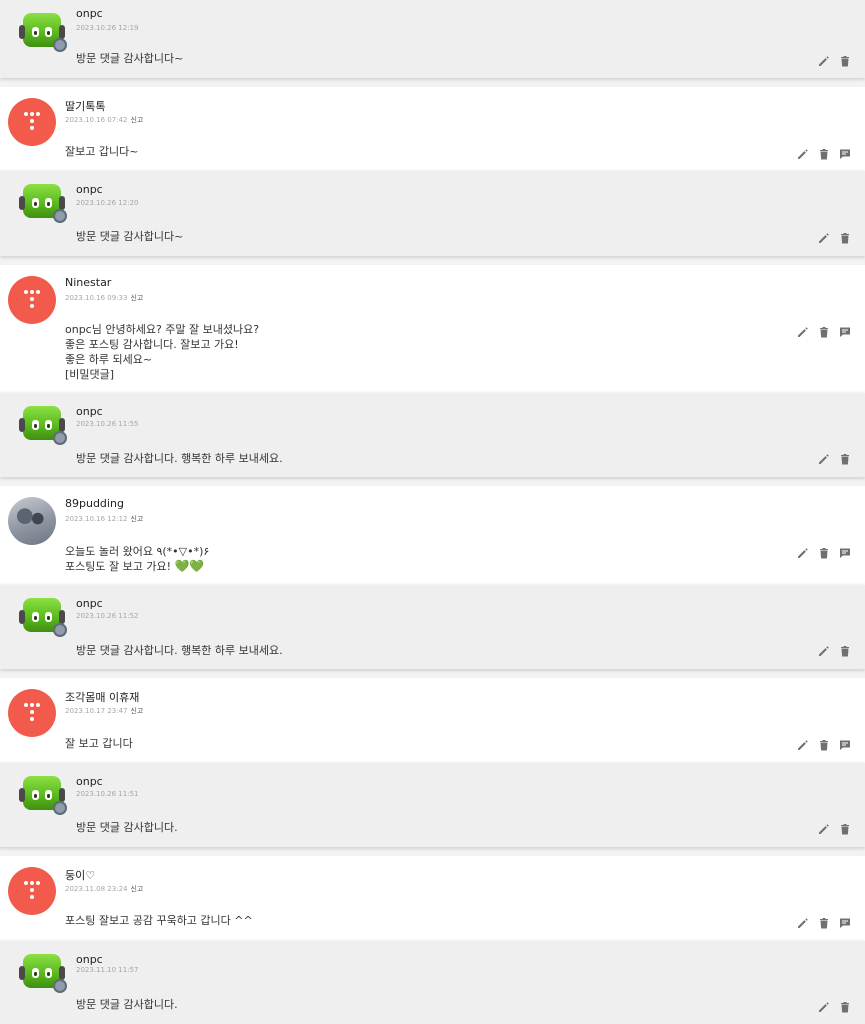  What do you see at coordinates (80, 875) in the screenshot?
I see `author-name: 둥이♡` at bounding box center [80, 875].